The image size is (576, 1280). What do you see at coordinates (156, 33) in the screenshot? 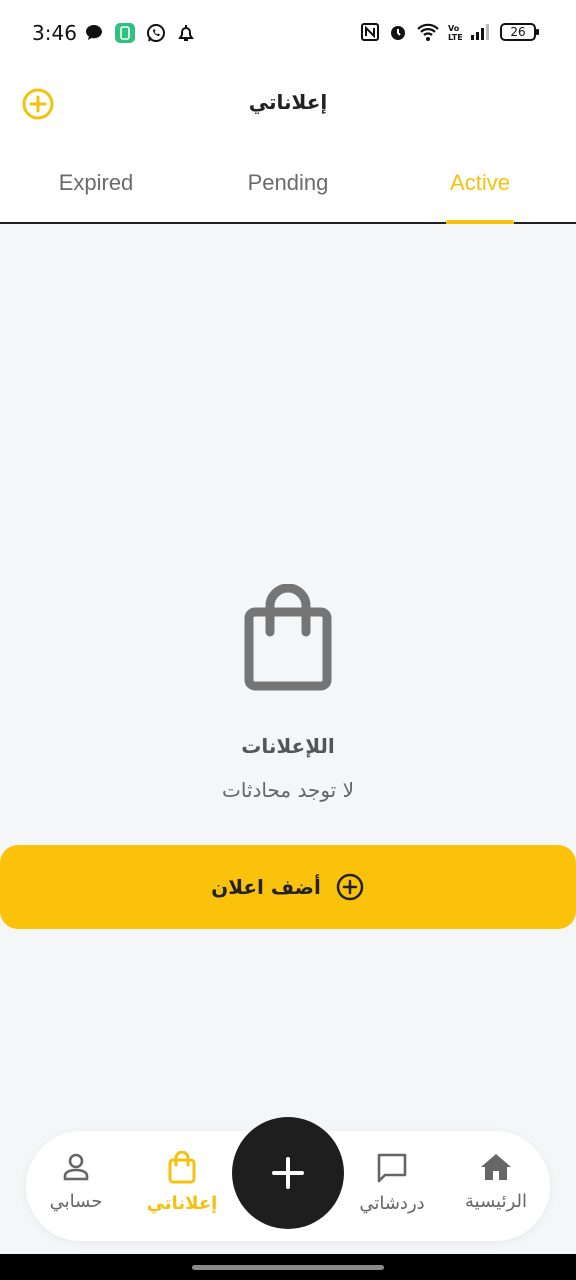
I see `whatsapp-icon` at bounding box center [156, 33].